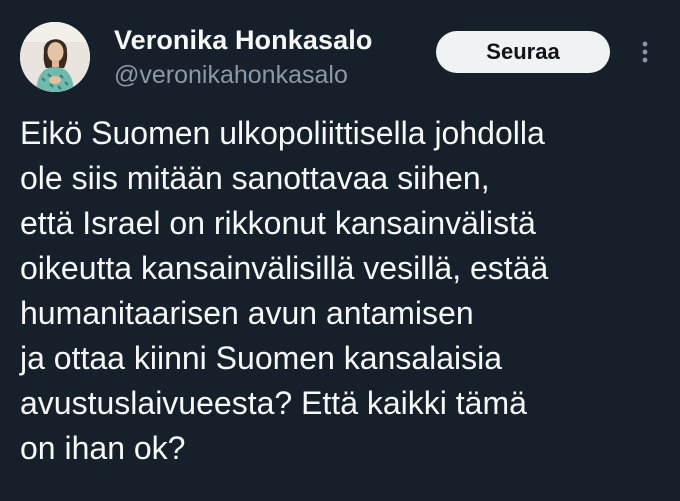 This screenshot has width=680, height=501. Describe the element at coordinates (523, 52) in the screenshot. I see `follow-button: Seuraa` at that location.